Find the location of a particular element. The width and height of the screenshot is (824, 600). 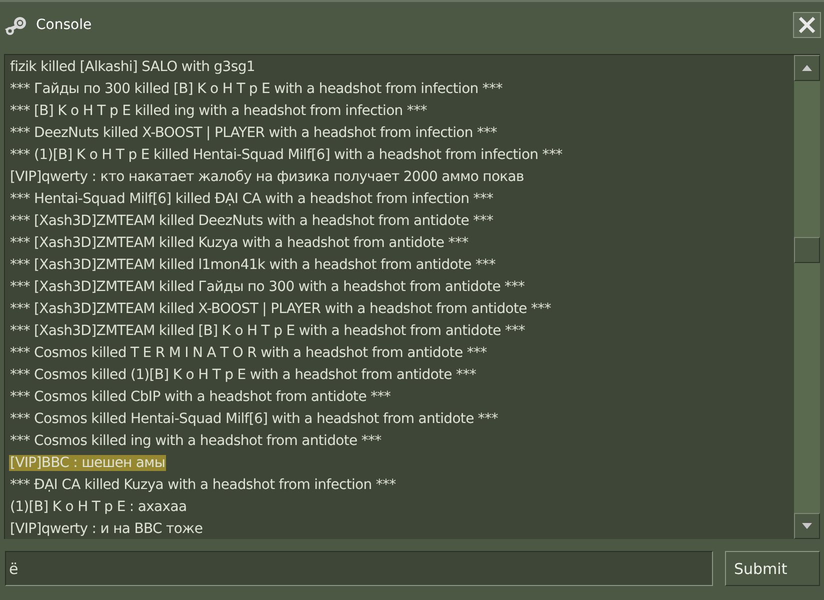

console-line: *** [Xash3D]ZMTEAM killed [B] K o H T p E with a headshot from antidote *** is located at coordinates (267, 331).